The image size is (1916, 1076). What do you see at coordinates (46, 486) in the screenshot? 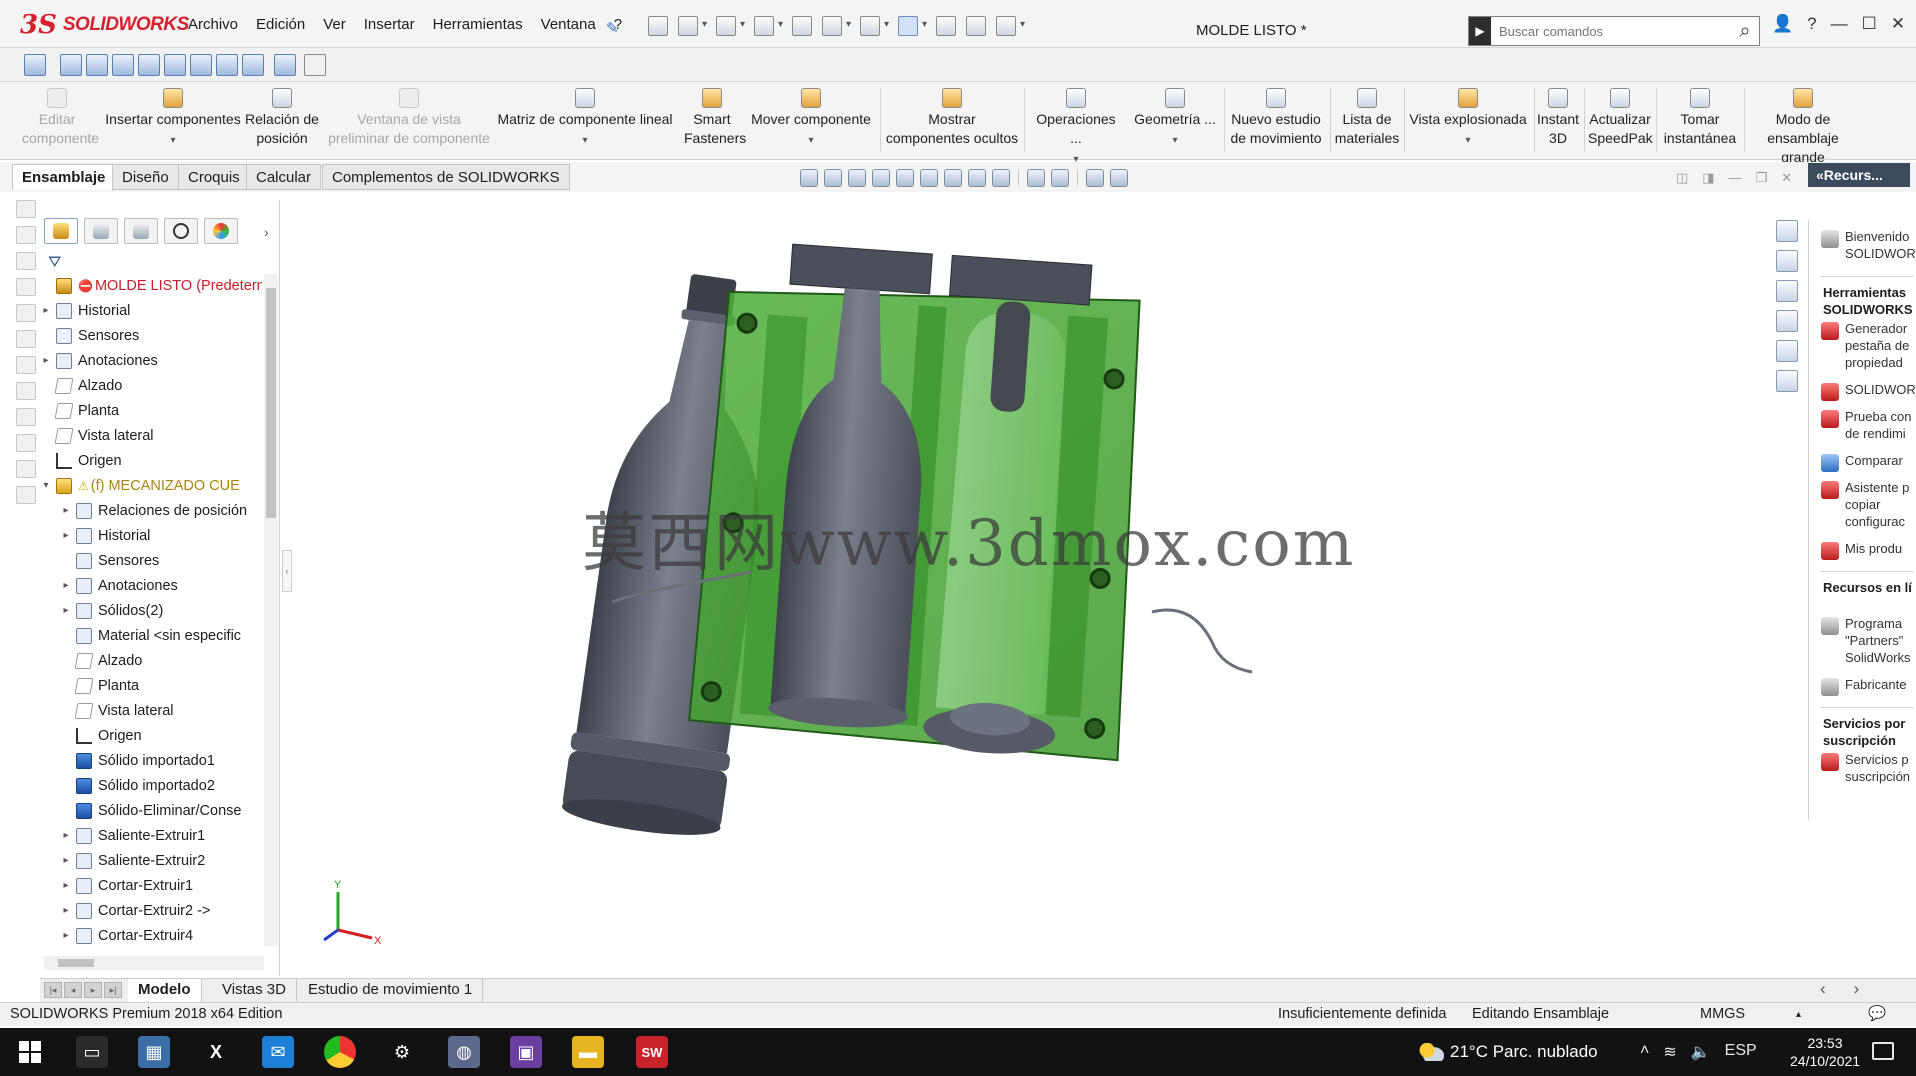
I see `expand-toggle-icon: ▾` at bounding box center [46, 486].